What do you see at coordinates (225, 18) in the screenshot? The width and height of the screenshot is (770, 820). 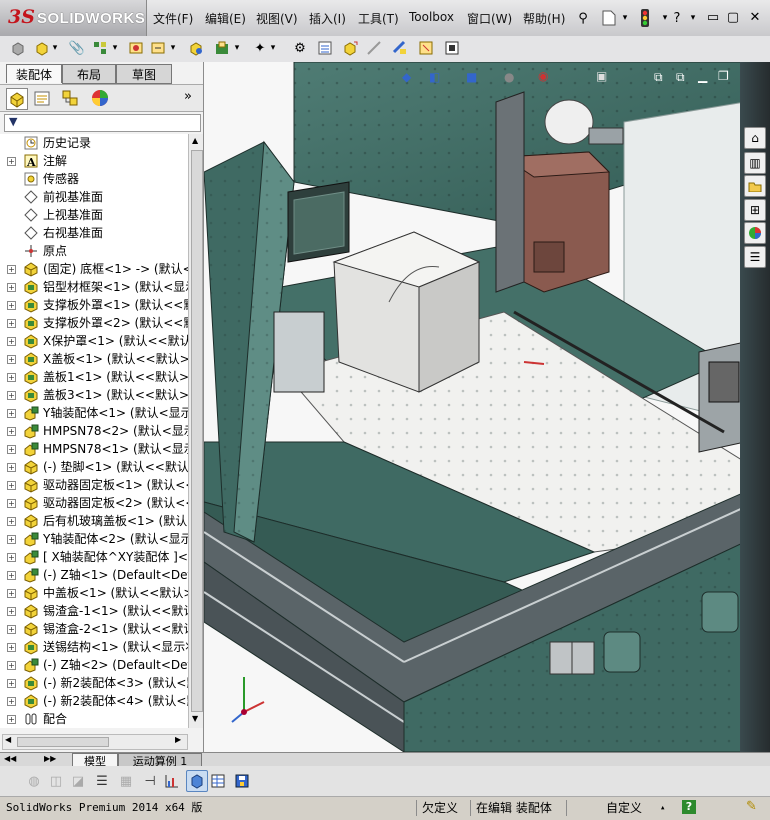 I see `menu-edit: 编辑(E)` at bounding box center [225, 18].